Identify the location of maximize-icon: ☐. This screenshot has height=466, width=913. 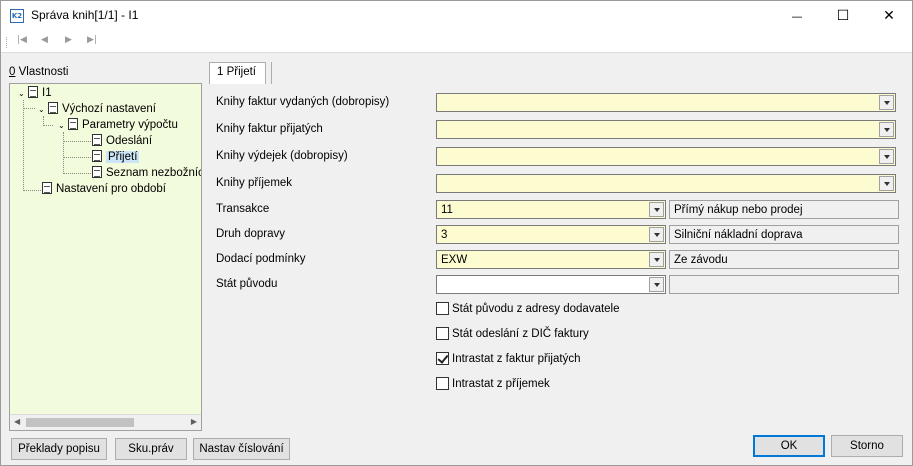
(843, 16).